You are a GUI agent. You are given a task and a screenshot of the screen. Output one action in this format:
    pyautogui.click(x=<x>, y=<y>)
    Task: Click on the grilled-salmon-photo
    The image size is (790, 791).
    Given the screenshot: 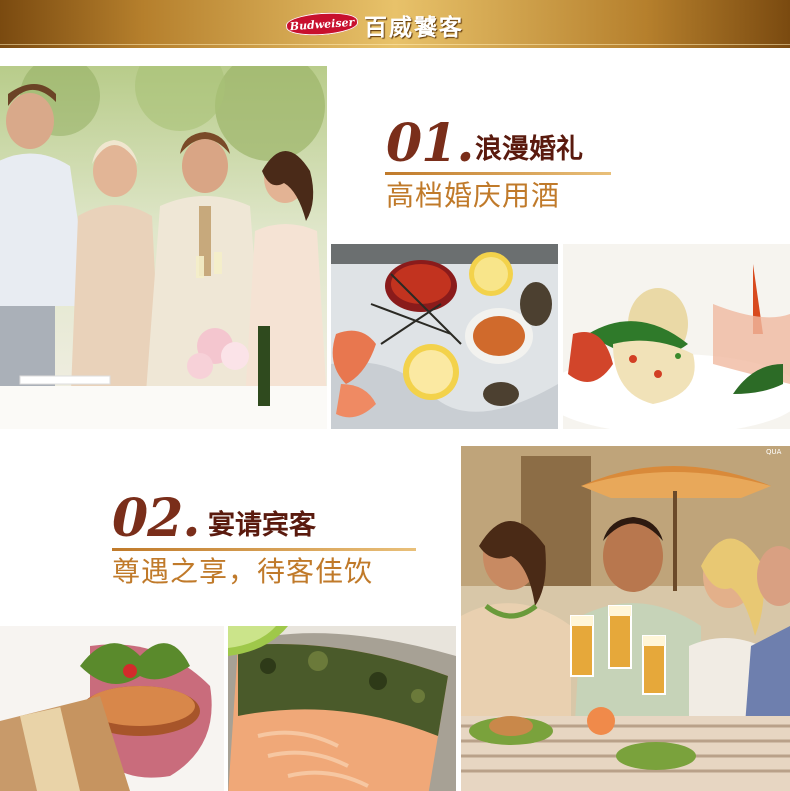 What is the action you would take?
    pyautogui.click(x=342, y=708)
    